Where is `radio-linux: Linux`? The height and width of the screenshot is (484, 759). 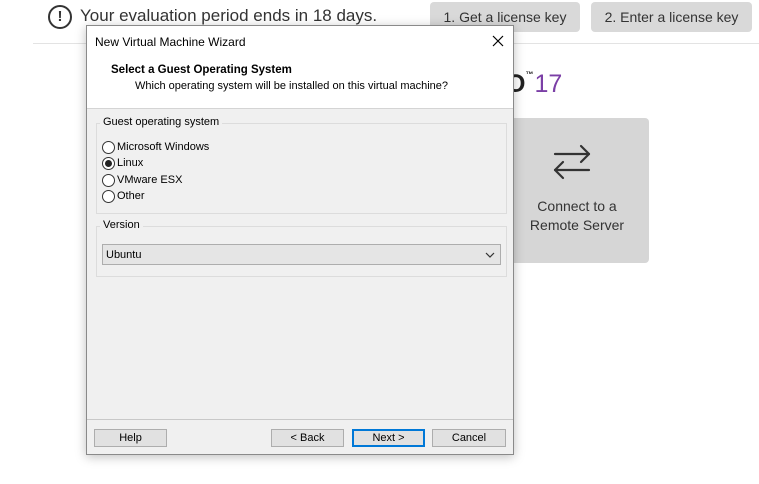
radio-linux: Linux is located at coordinates (122, 163).